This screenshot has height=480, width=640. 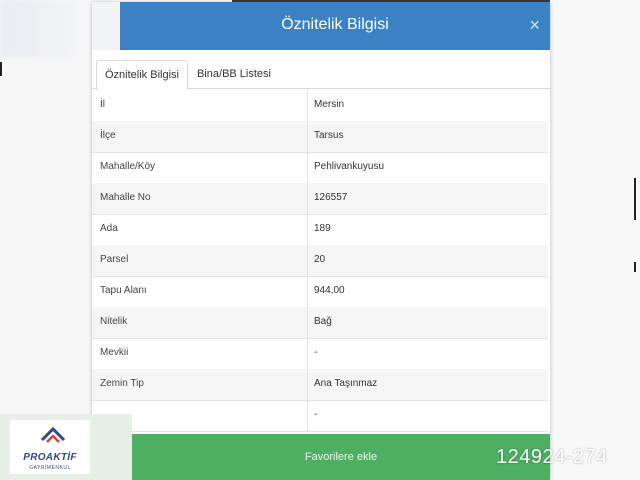 What do you see at coordinates (106, 26) in the screenshot?
I see `modal-header-edge` at bounding box center [106, 26].